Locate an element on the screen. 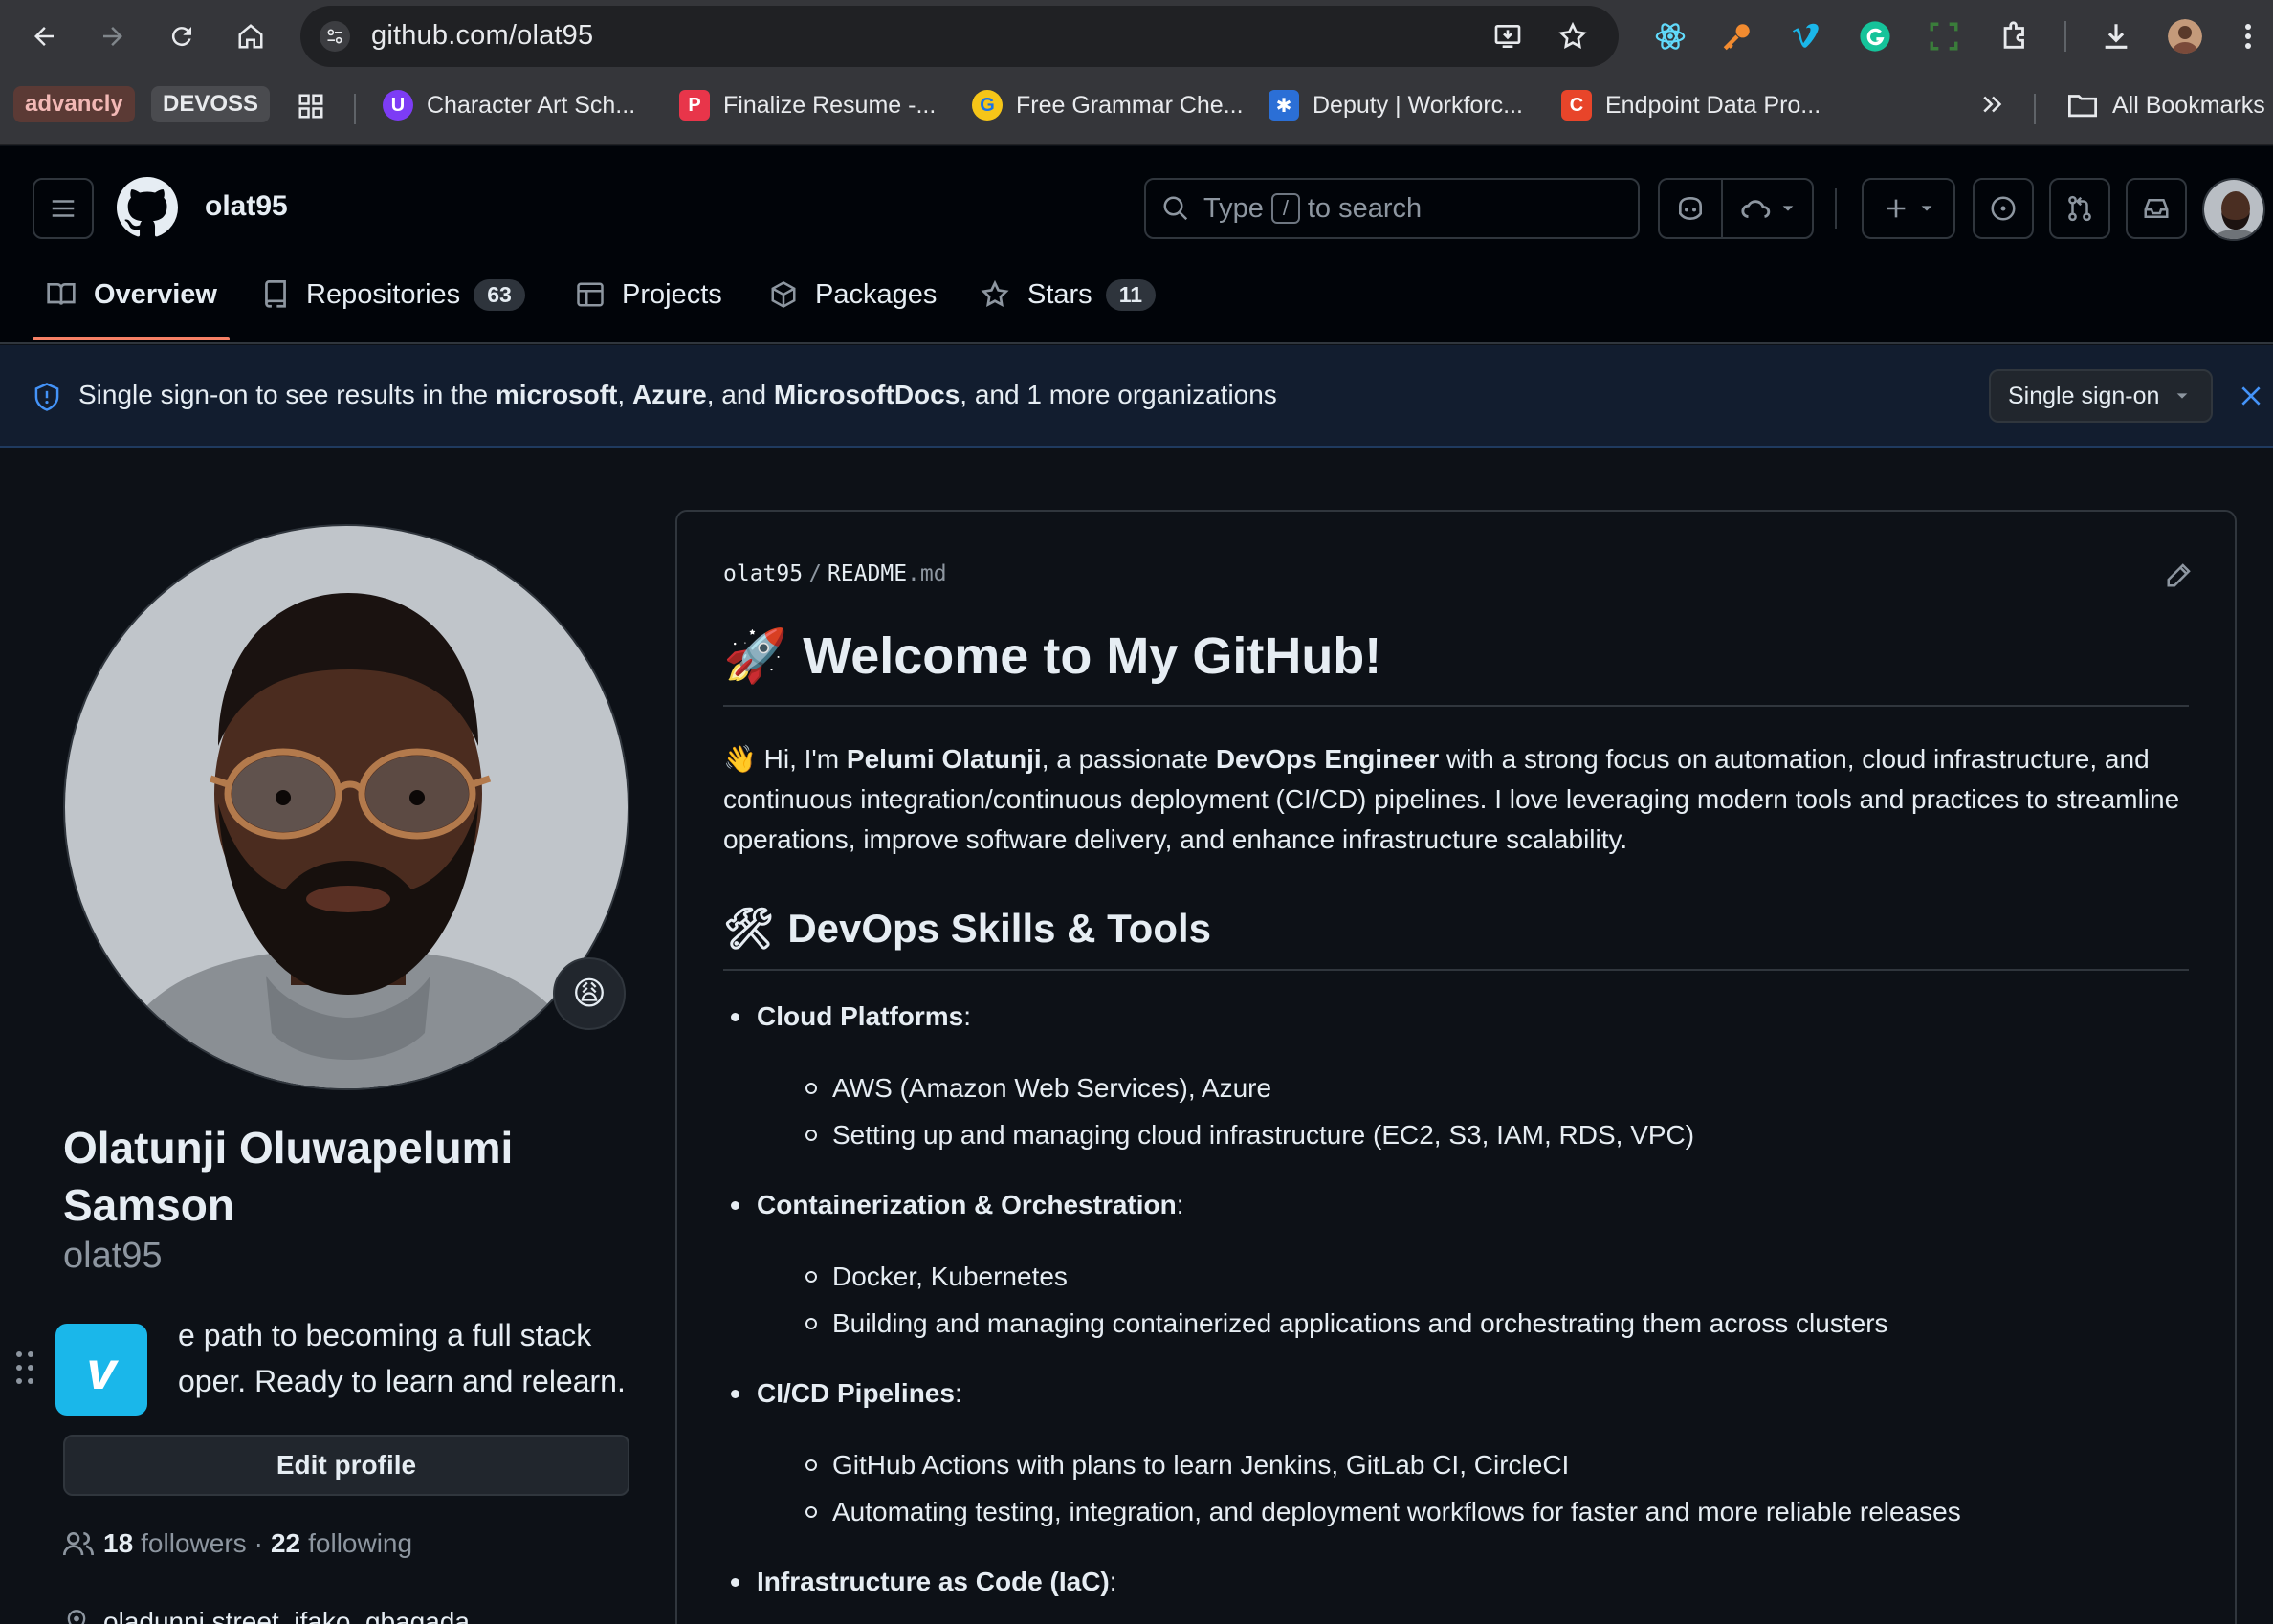 The image size is (2273, 1624). bullet-icon is located at coordinates (735, 1582).